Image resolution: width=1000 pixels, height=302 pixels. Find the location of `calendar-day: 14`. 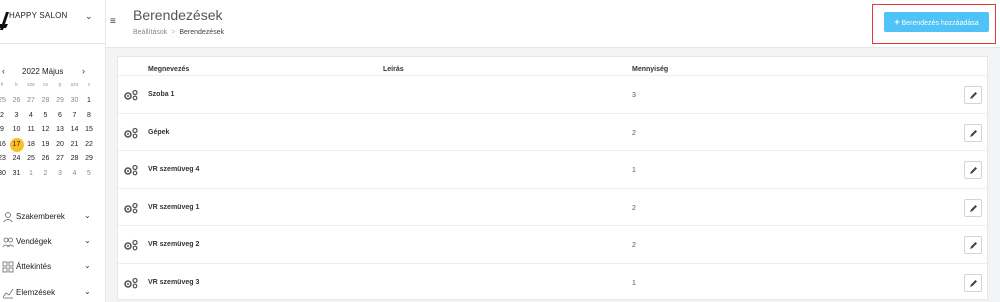

calendar-day: 14 is located at coordinates (75, 130).